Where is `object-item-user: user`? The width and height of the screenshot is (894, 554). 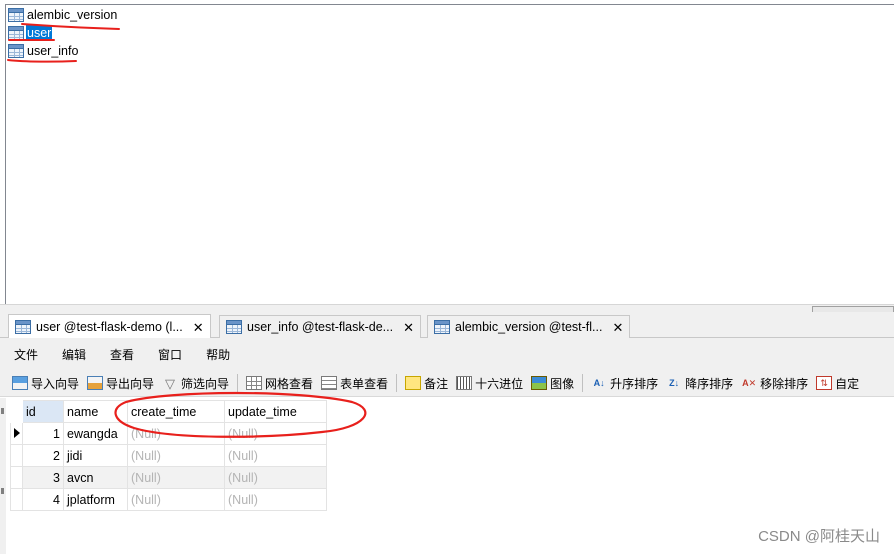 object-item-user: user is located at coordinates (29, 33).